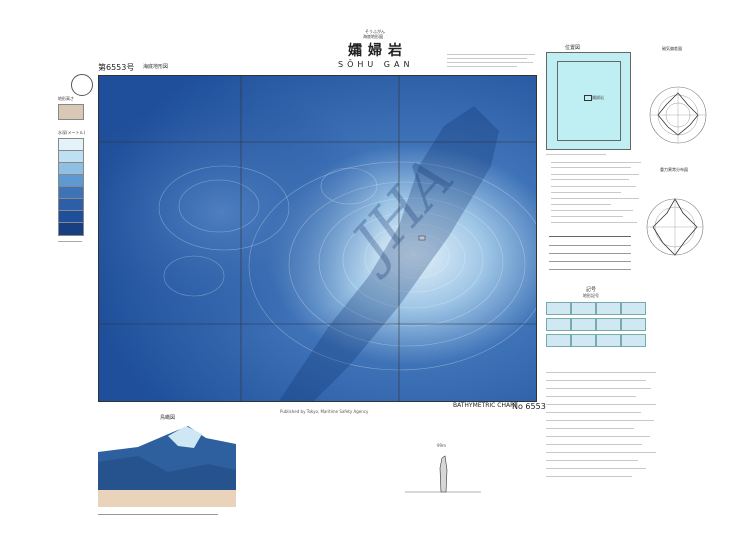 The height and width of the screenshot is (547, 755). Describe the element at coordinates (66, 98) in the screenshot. I see `legend-title: 地形高さ` at that location.